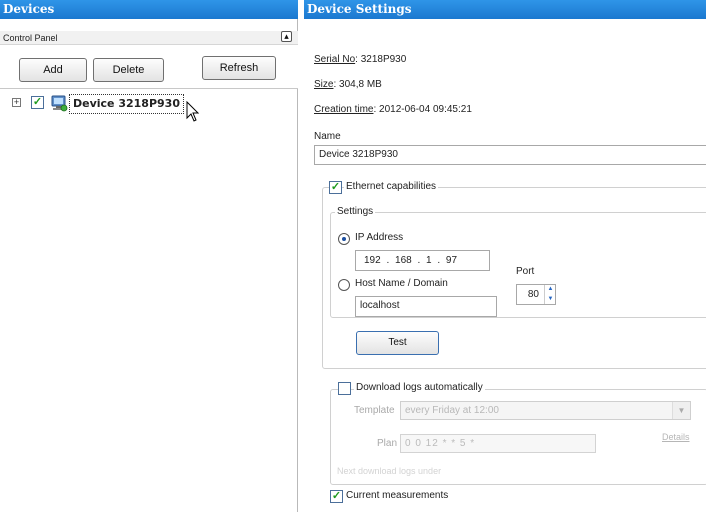  Describe the element at coordinates (149, 9) in the screenshot. I see `devices-panel-title: Devices` at that location.